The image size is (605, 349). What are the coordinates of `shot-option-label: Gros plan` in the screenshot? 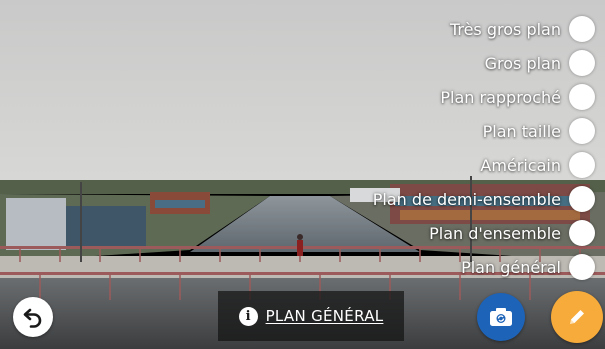 It's located at (522, 63).